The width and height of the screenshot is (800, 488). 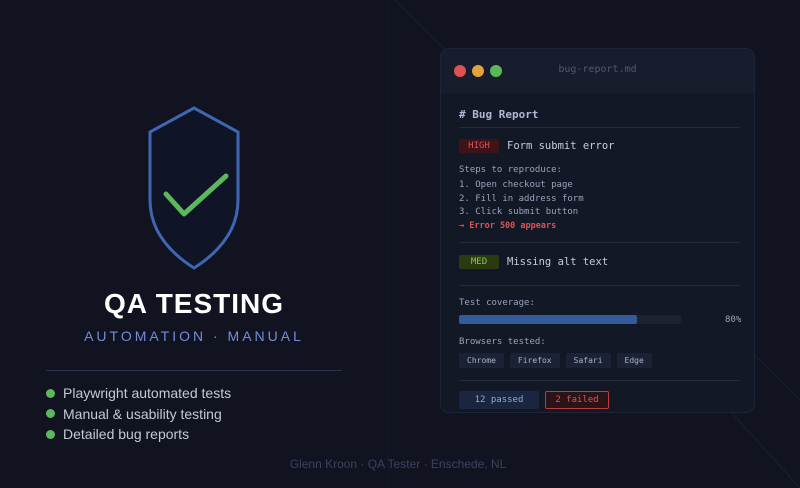 I want to click on browser-chip: Edge, so click(x=634, y=360).